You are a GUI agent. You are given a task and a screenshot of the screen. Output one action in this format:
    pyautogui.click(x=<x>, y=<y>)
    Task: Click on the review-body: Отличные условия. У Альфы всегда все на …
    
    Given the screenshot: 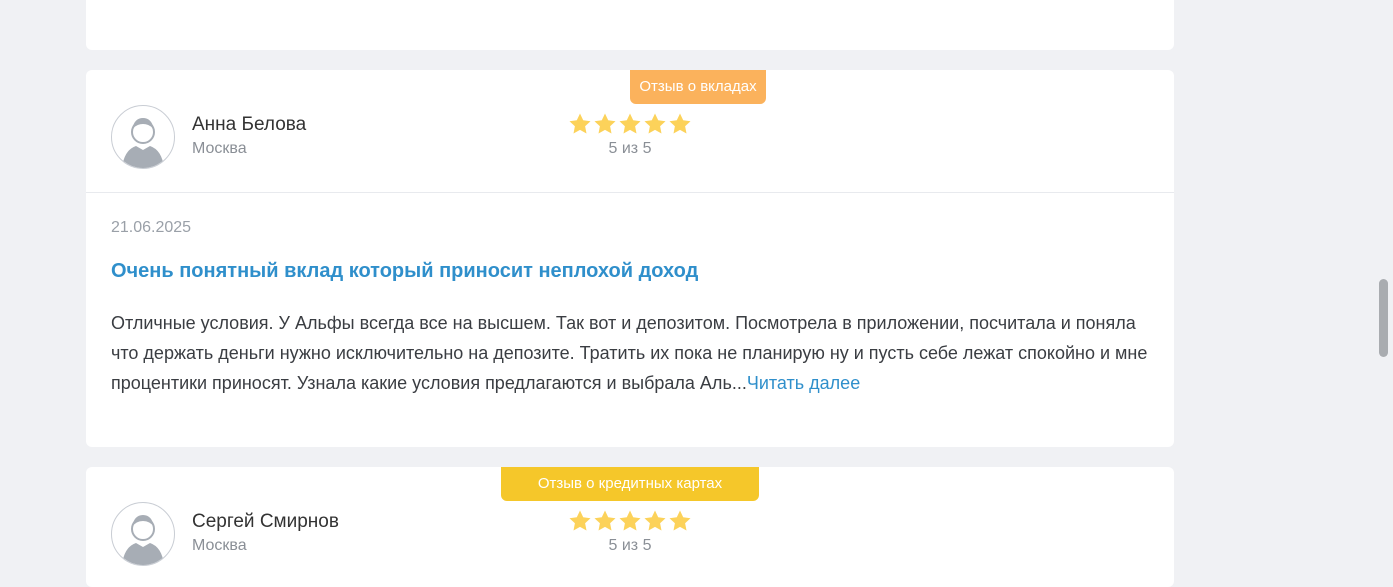 What is the action you would take?
    pyautogui.click(x=629, y=353)
    